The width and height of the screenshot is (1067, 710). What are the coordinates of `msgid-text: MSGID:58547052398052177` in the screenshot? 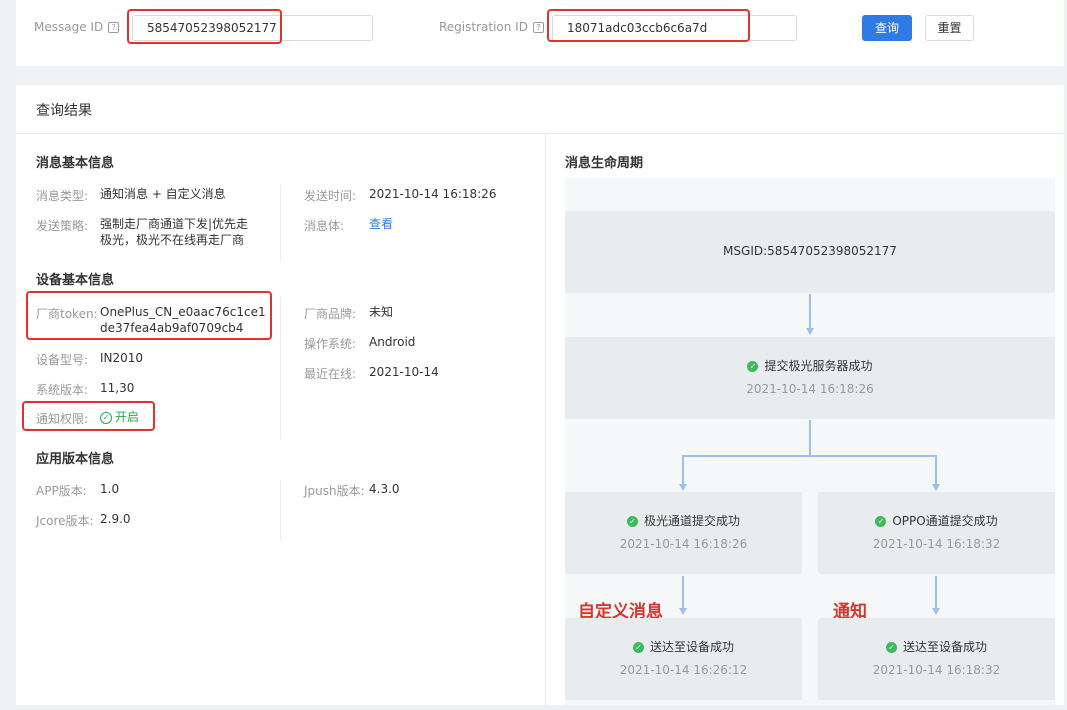 It's located at (810, 251).